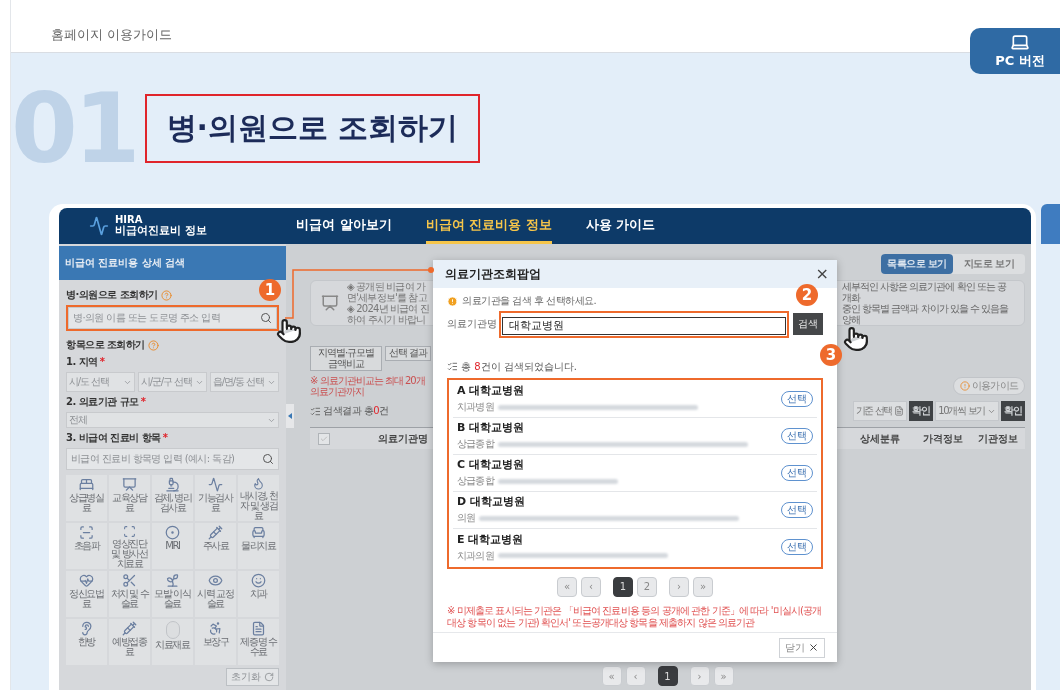 Image resolution: width=1060 pixels, height=690 pixels. What do you see at coordinates (312, 128) in the screenshot?
I see `section-title: 병·의원으로 조회하기` at bounding box center [312, 128].